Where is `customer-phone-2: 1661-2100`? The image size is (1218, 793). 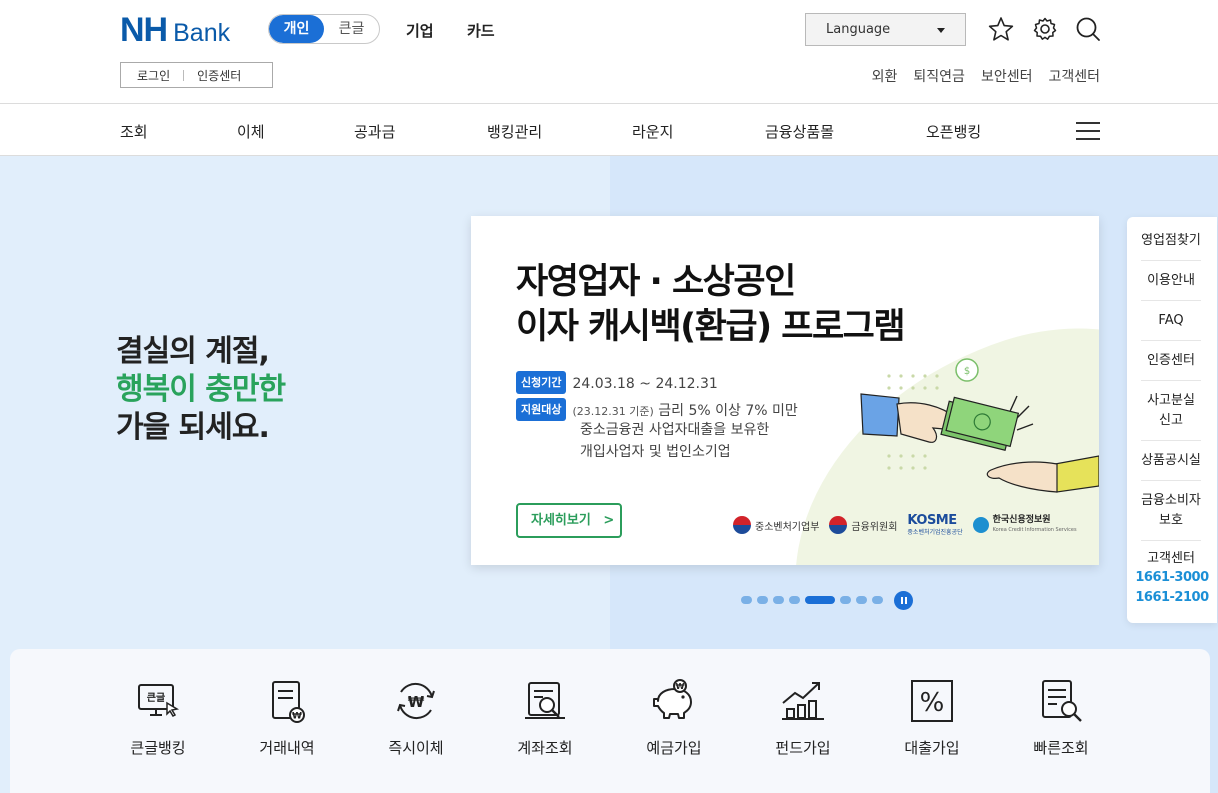
customer-phone-2: 1661-2100 is located at coordinates (1172, 597).